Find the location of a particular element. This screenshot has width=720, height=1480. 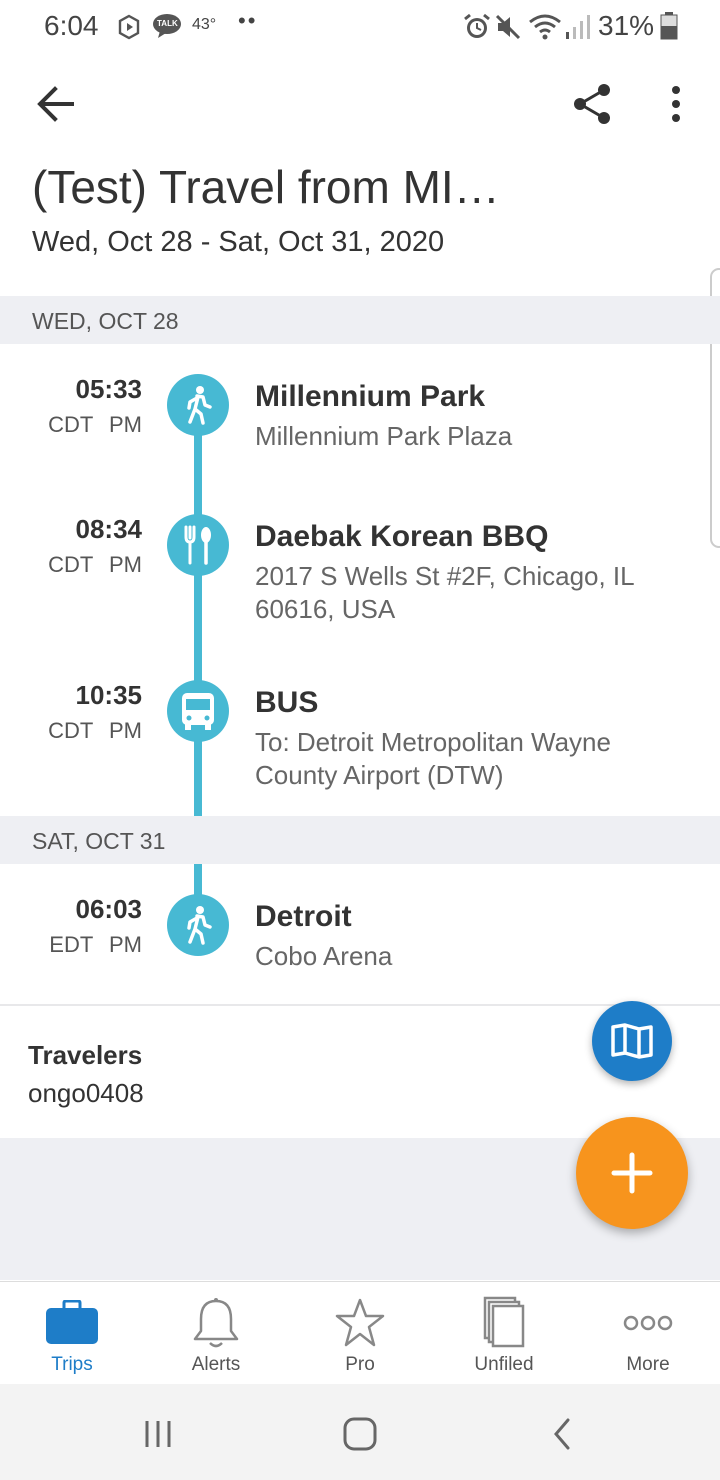

talk-badge-text: TALK is located at coordinates (167, 23).